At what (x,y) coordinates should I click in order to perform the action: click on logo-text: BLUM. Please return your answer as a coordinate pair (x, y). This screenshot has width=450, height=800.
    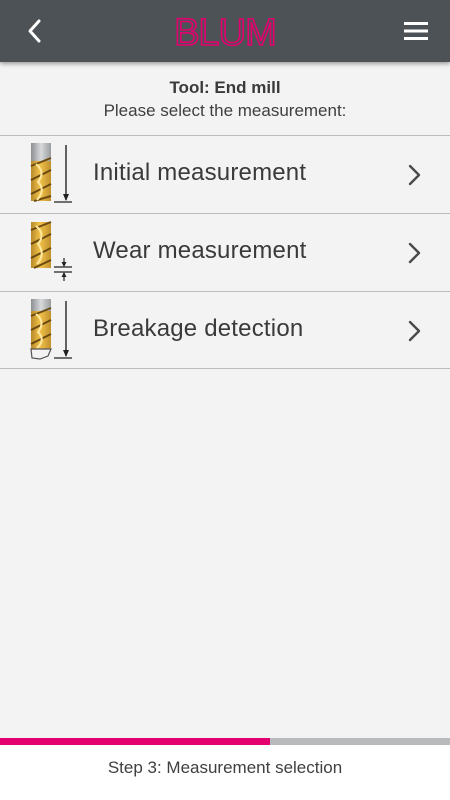
    Looking at the image, I should click on (225, 32).